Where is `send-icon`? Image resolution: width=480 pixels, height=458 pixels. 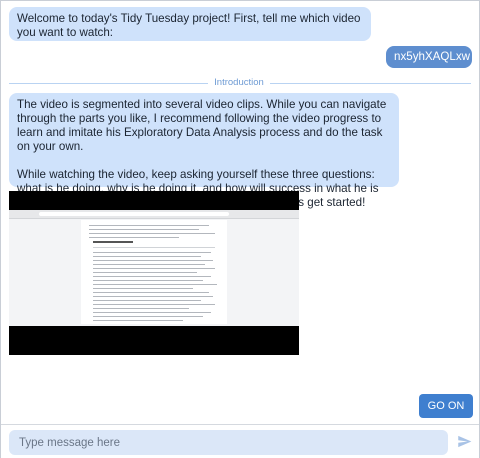
send-icon is located at coordinates (464, 441).